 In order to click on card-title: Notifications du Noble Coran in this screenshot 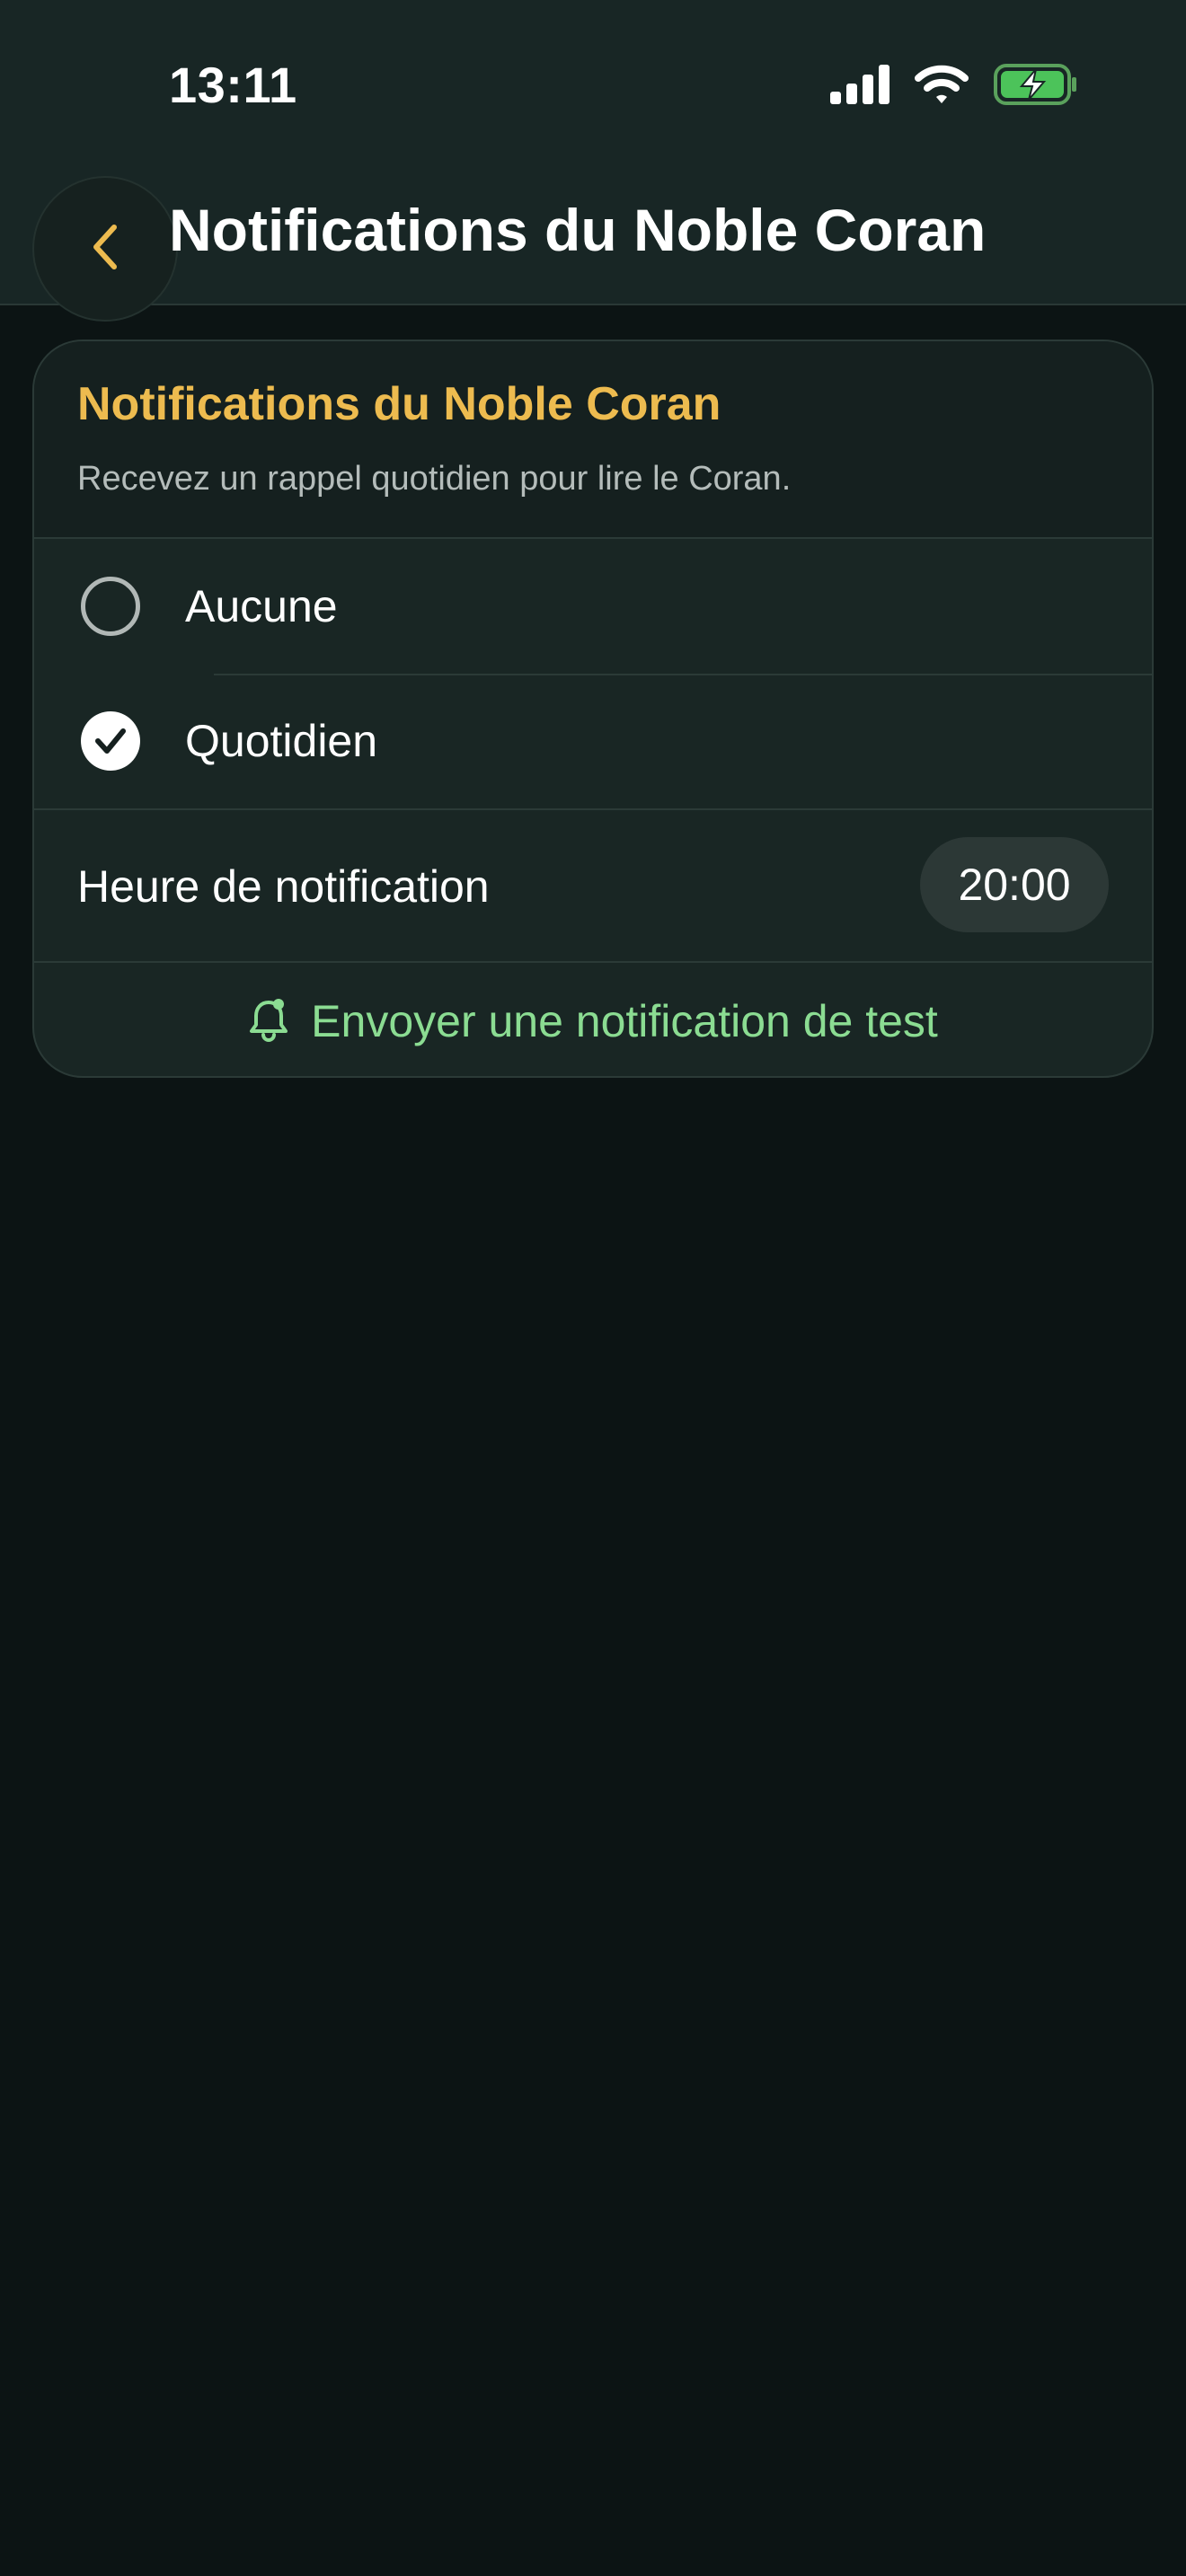, I will do `click(399, 404)`.